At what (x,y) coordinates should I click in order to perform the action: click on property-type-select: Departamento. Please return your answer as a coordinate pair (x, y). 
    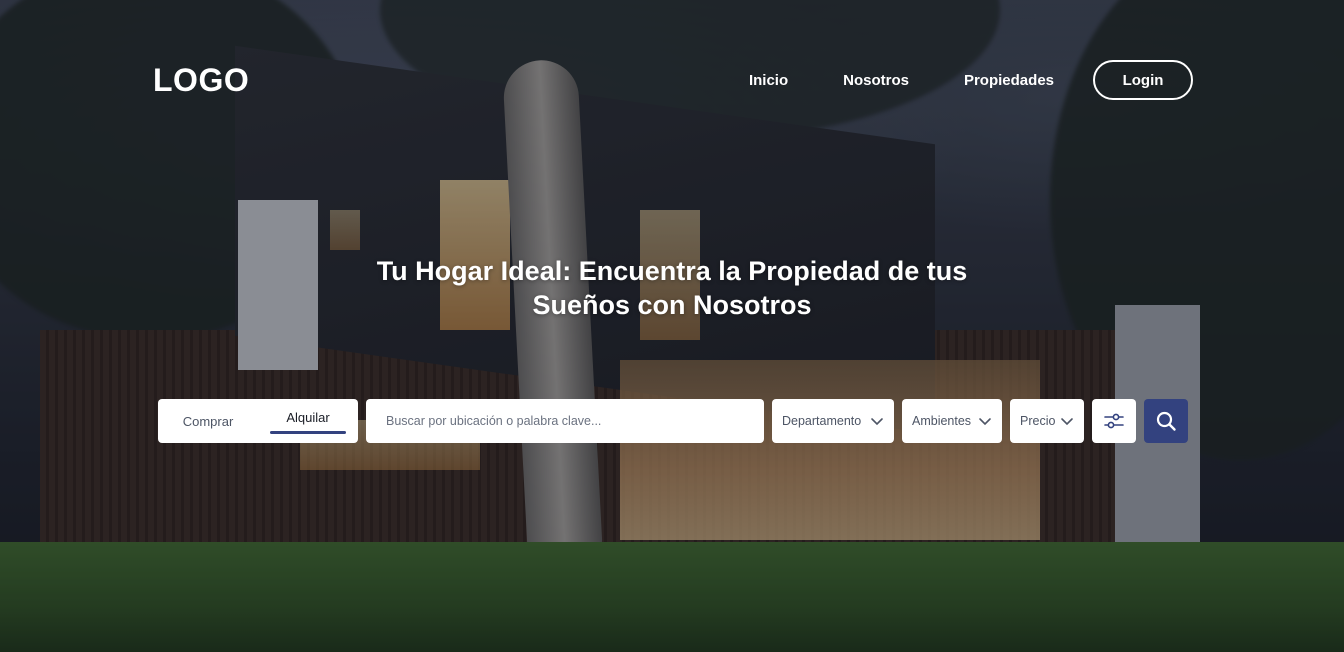
    Looking at the image, I should click on (833, 421).